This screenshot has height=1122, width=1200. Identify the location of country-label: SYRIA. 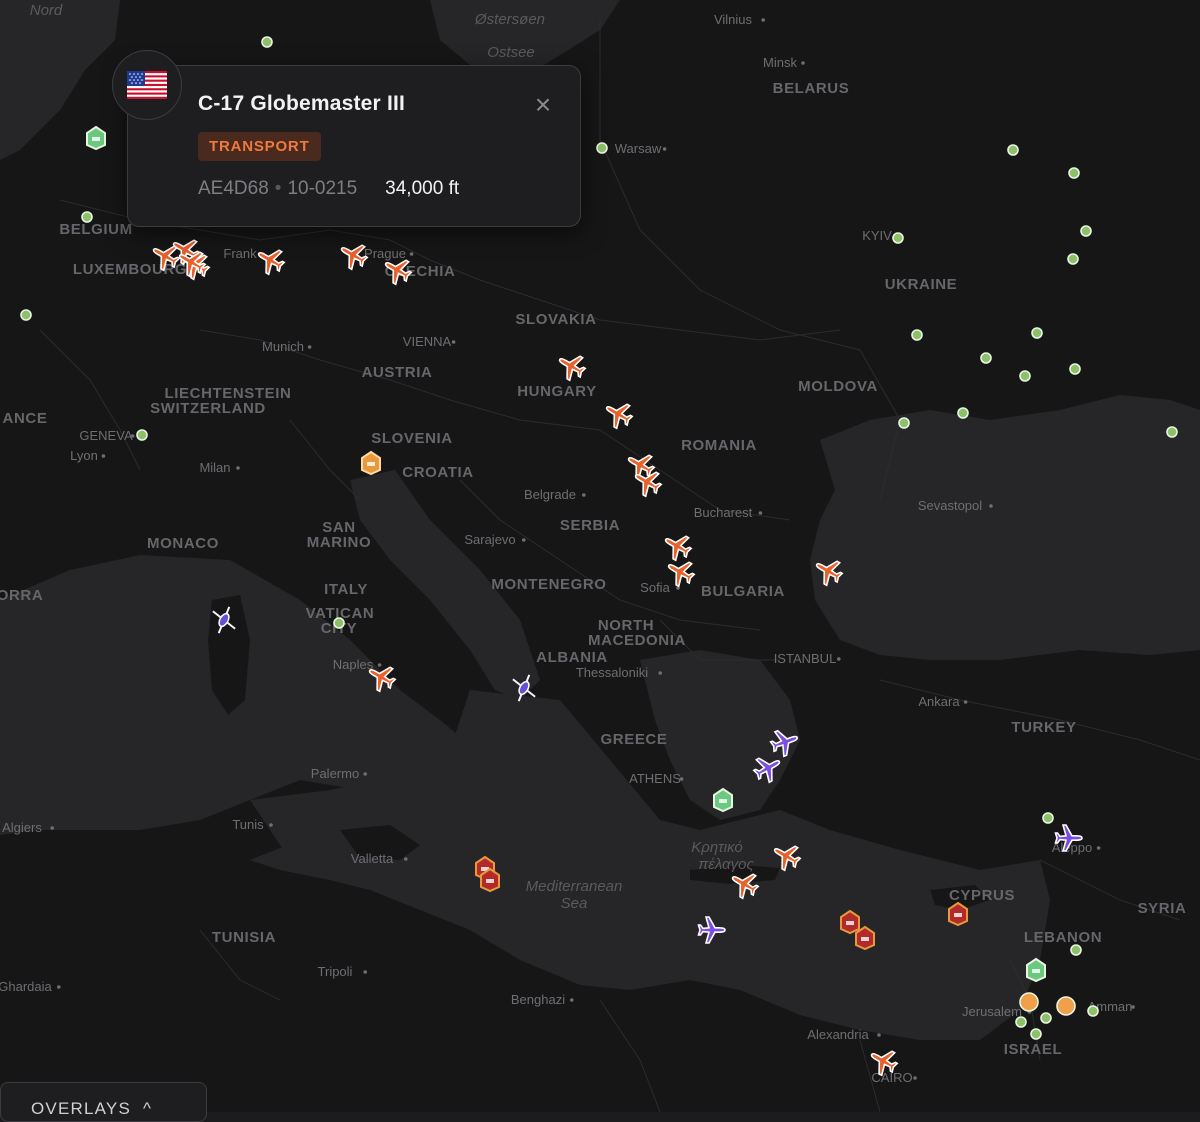
(1162, 908).